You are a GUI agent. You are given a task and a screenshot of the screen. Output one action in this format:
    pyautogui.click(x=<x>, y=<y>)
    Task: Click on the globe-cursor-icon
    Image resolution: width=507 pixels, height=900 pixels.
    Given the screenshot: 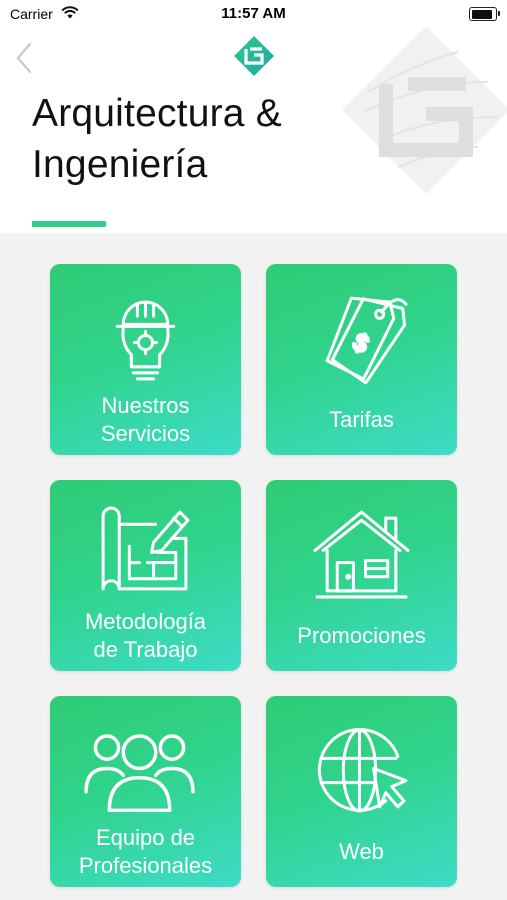 What is the action you would take?
    pyautogui.click(x=361, y=768)
    